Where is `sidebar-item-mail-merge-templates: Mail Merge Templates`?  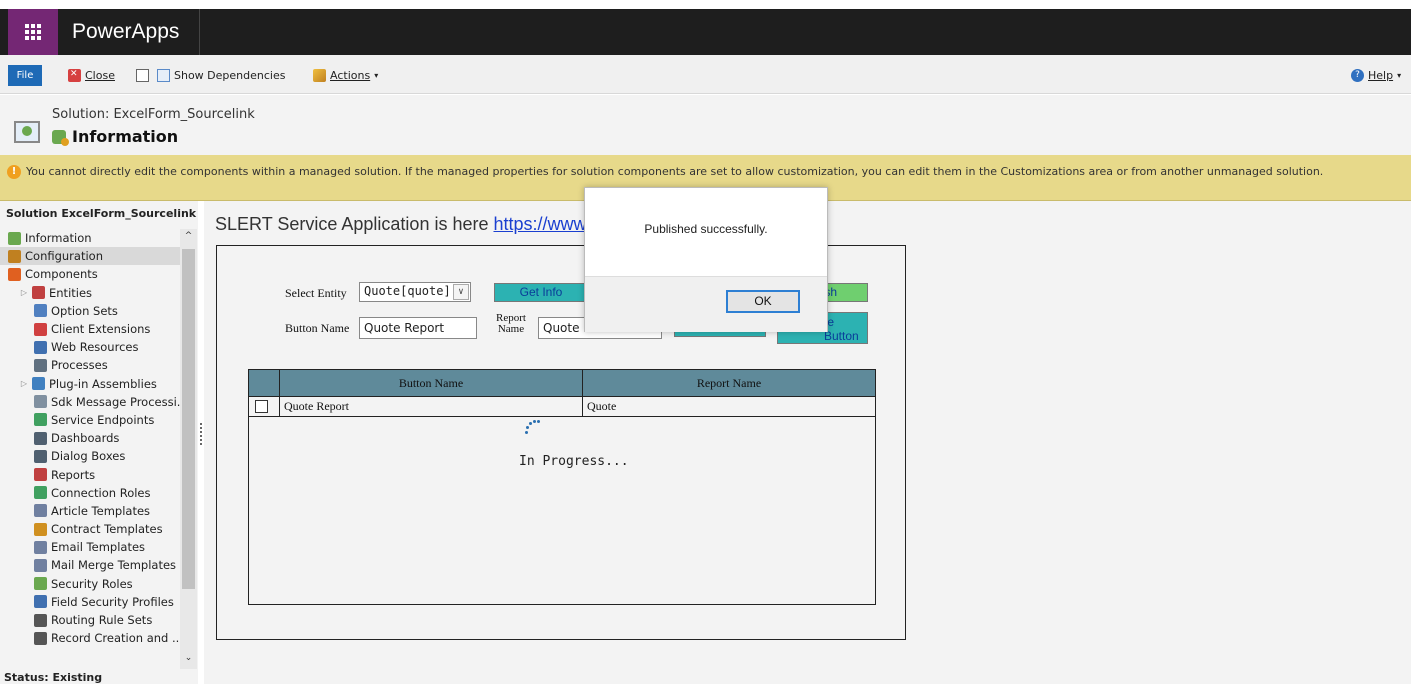
sidebar-item-mail-merge-templates: Mail Merge Templates is located at coordinates (90, 565).